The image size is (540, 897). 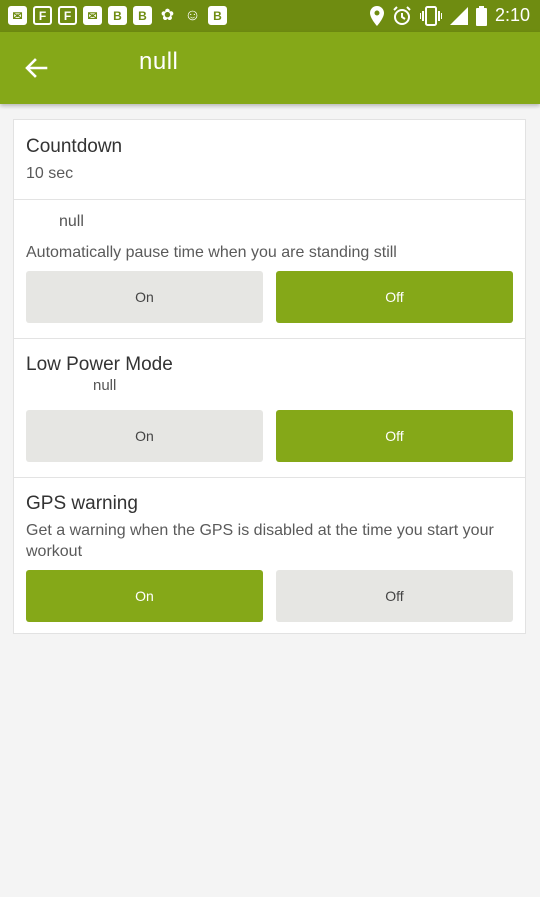 What do you see at coordinates (481, 15) in the screenshot?
I see `battery-icon` at bounding box center [481, 15].